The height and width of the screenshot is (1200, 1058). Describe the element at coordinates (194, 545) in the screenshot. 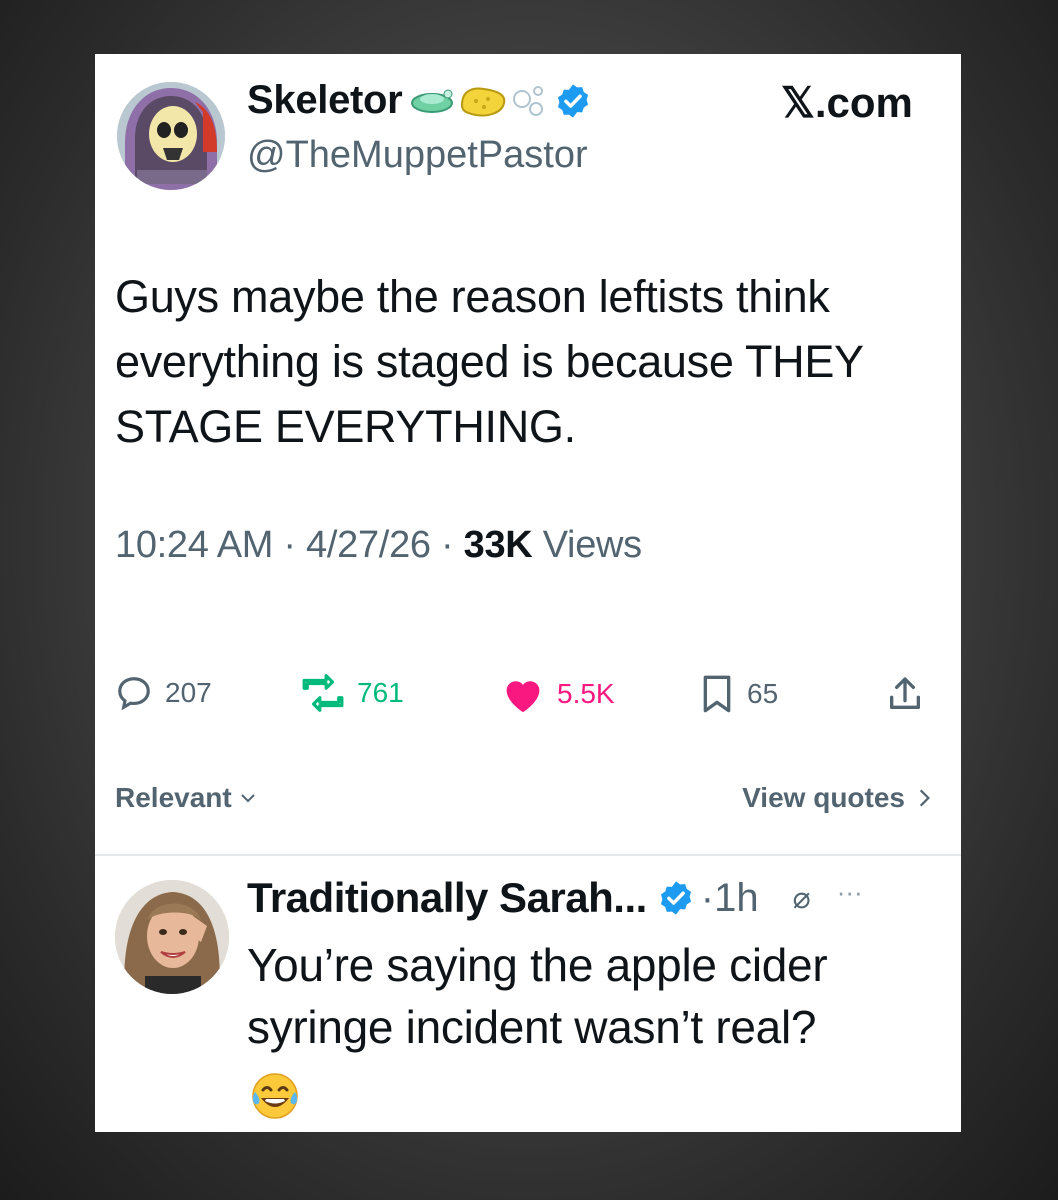

I see `tweet-time: 10:24 AM` at that location.